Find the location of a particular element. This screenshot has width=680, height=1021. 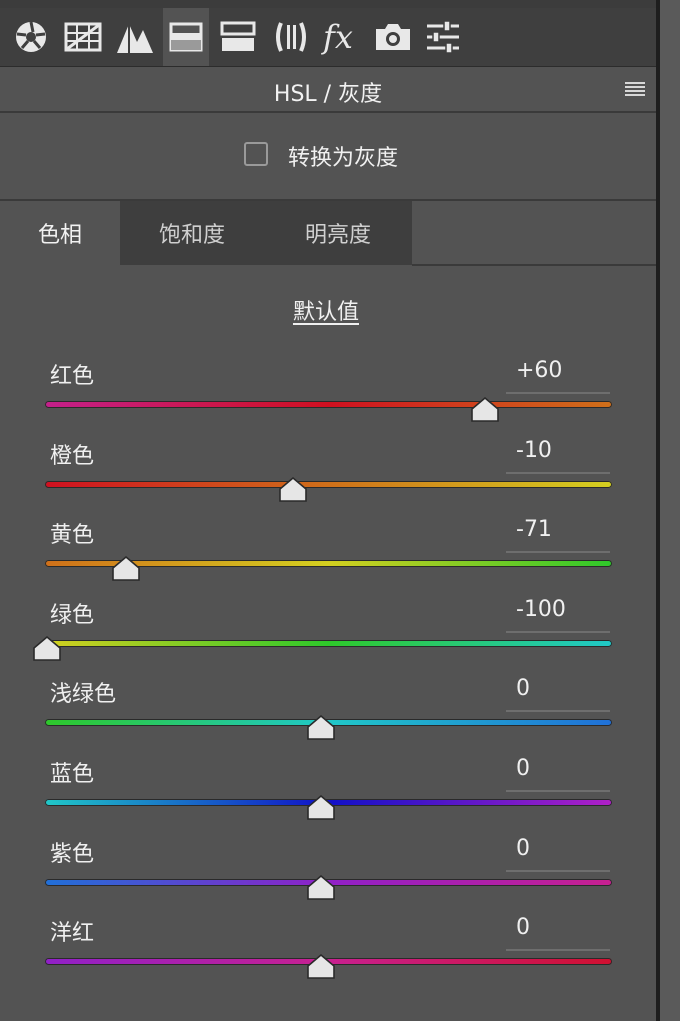

slider-row-aqua: 浅绿色 0 is located at coordinates (328, 716).